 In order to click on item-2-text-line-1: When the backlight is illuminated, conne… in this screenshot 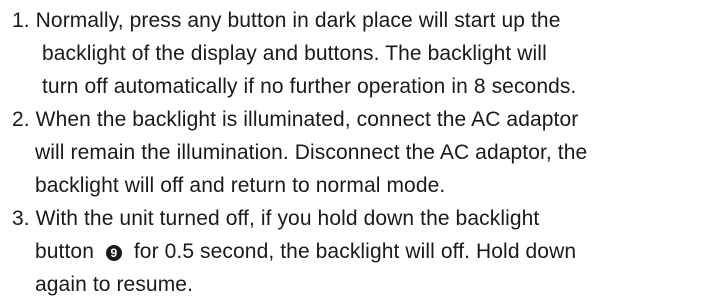, I will do `click(307, 119)`.